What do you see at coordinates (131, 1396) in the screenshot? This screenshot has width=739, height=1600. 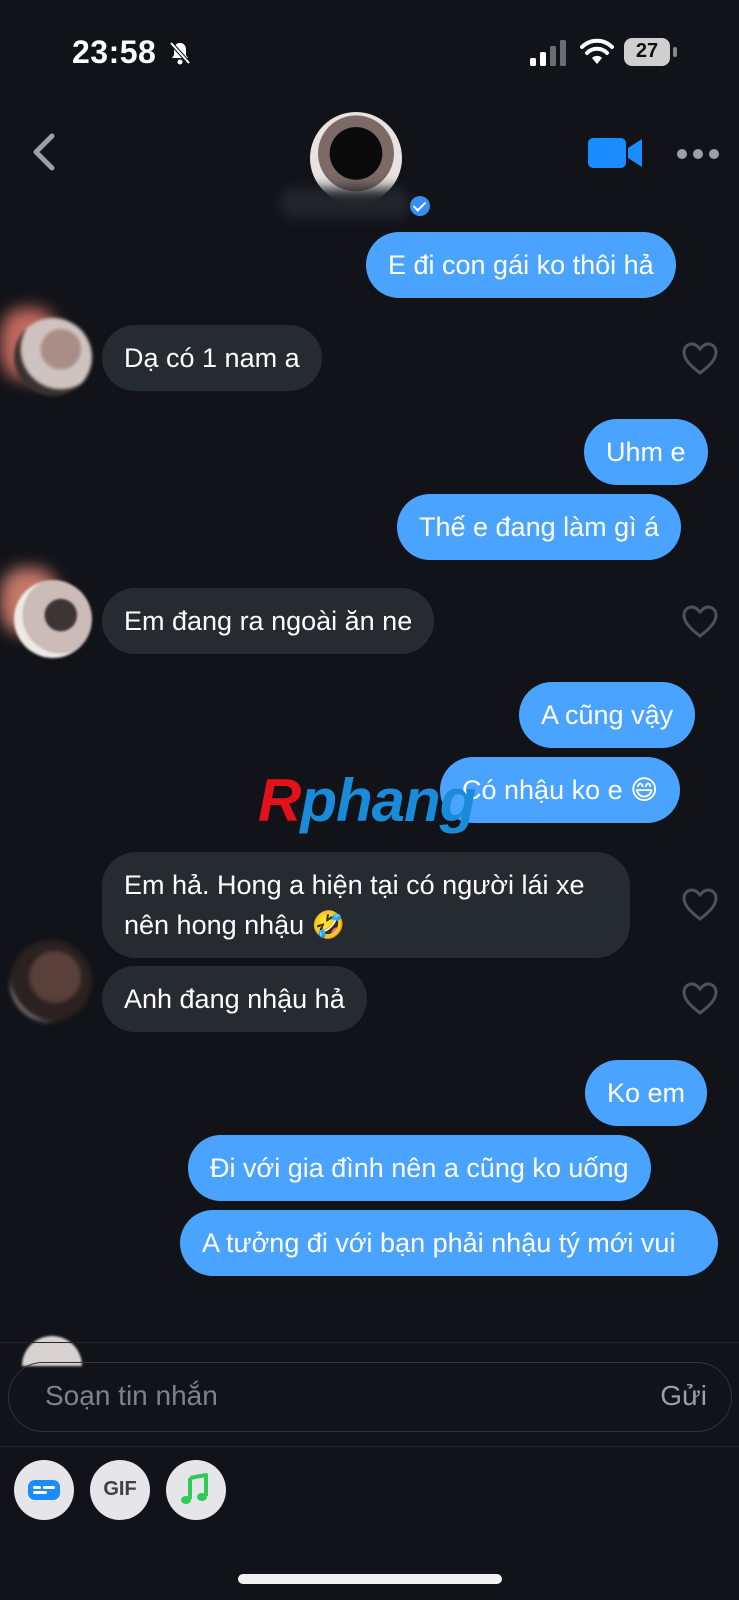 I see `message-input-placeholder: Soạn tin nhắn` at bounding box center [131, 1396].